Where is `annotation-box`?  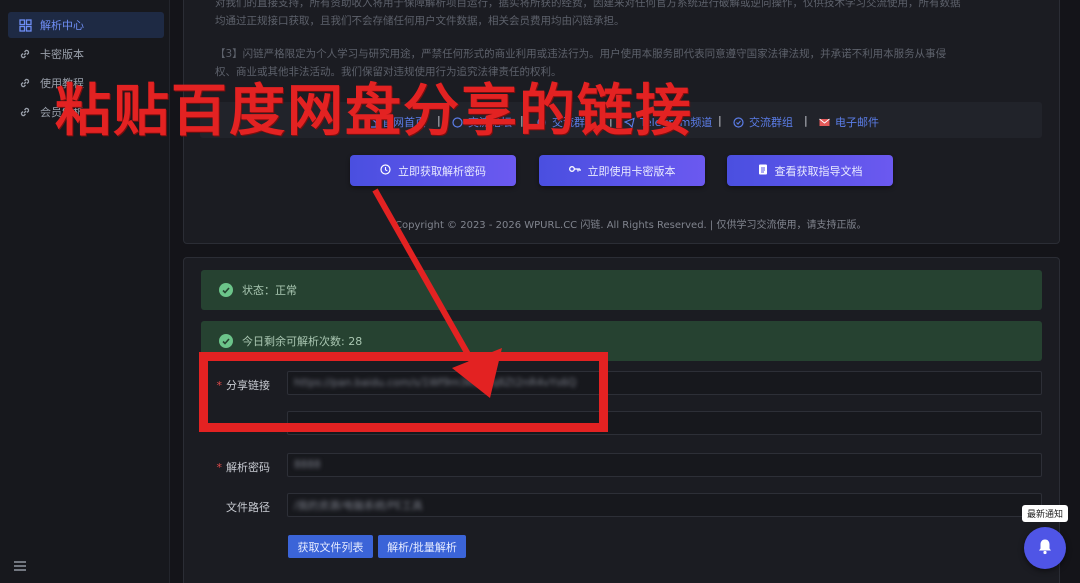 annotation-box is located at coordinates (403, 392).